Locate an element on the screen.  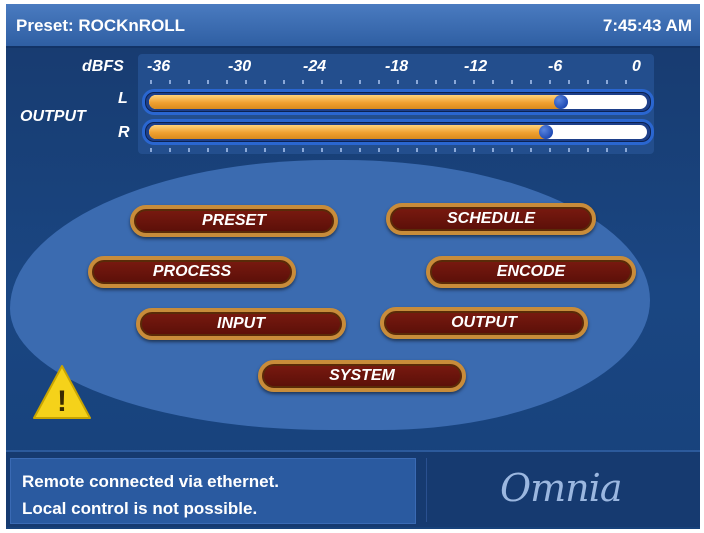
meter-scale-bottom is located at coordinates (395, 150).